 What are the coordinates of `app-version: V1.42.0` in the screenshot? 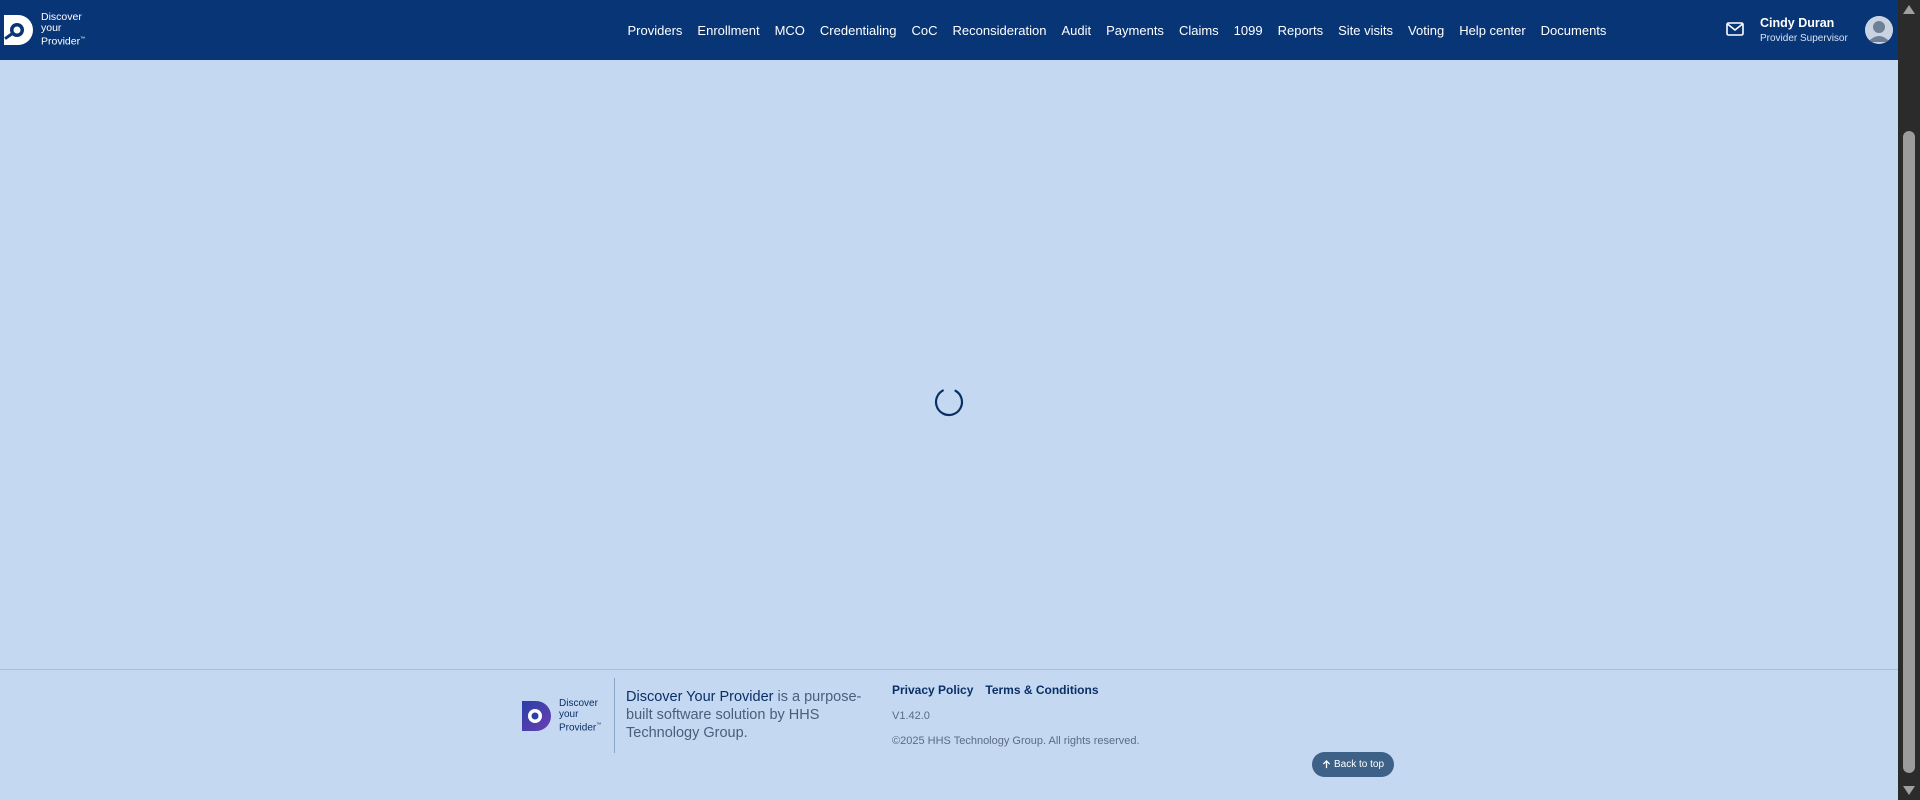 It's located at (911, 716).